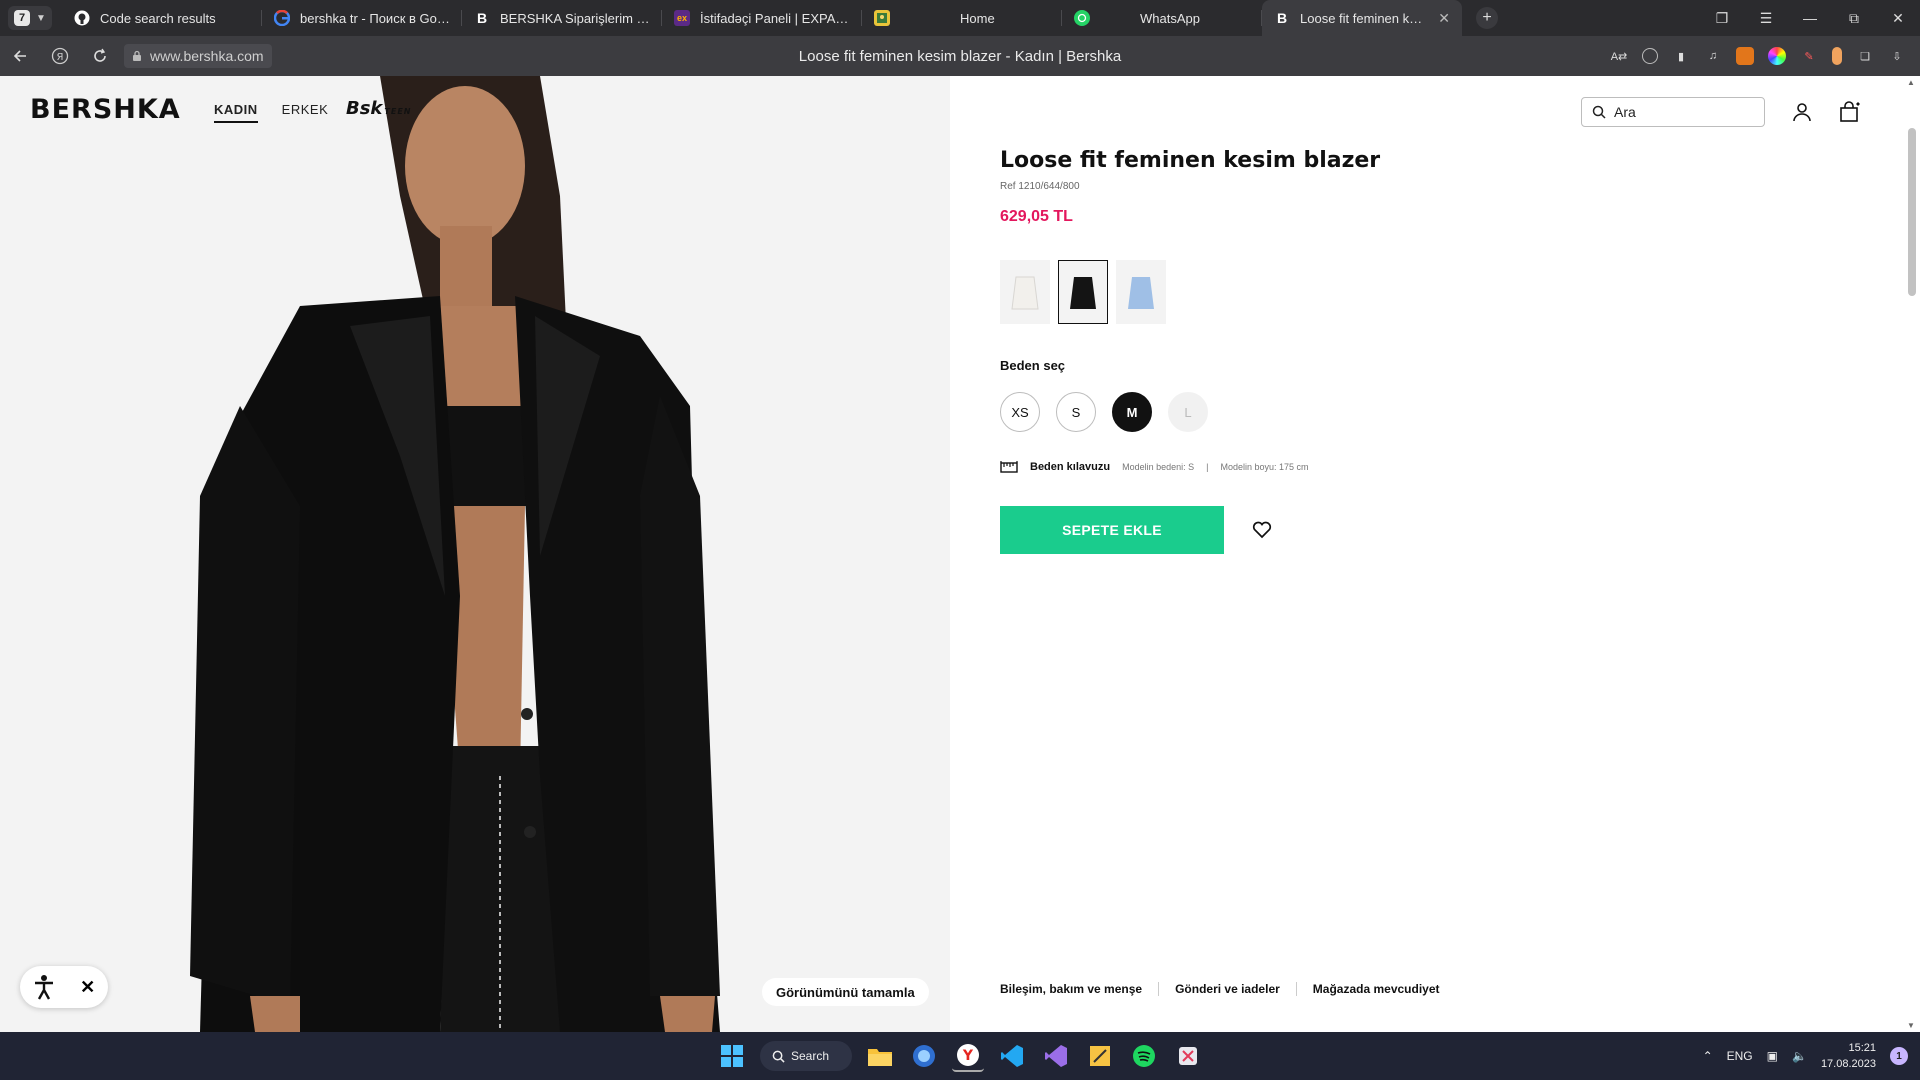 This screenshot has height=1080, width=1920. I want to click on extensions-puzzle-icon: ❏, so click(1865, 56).